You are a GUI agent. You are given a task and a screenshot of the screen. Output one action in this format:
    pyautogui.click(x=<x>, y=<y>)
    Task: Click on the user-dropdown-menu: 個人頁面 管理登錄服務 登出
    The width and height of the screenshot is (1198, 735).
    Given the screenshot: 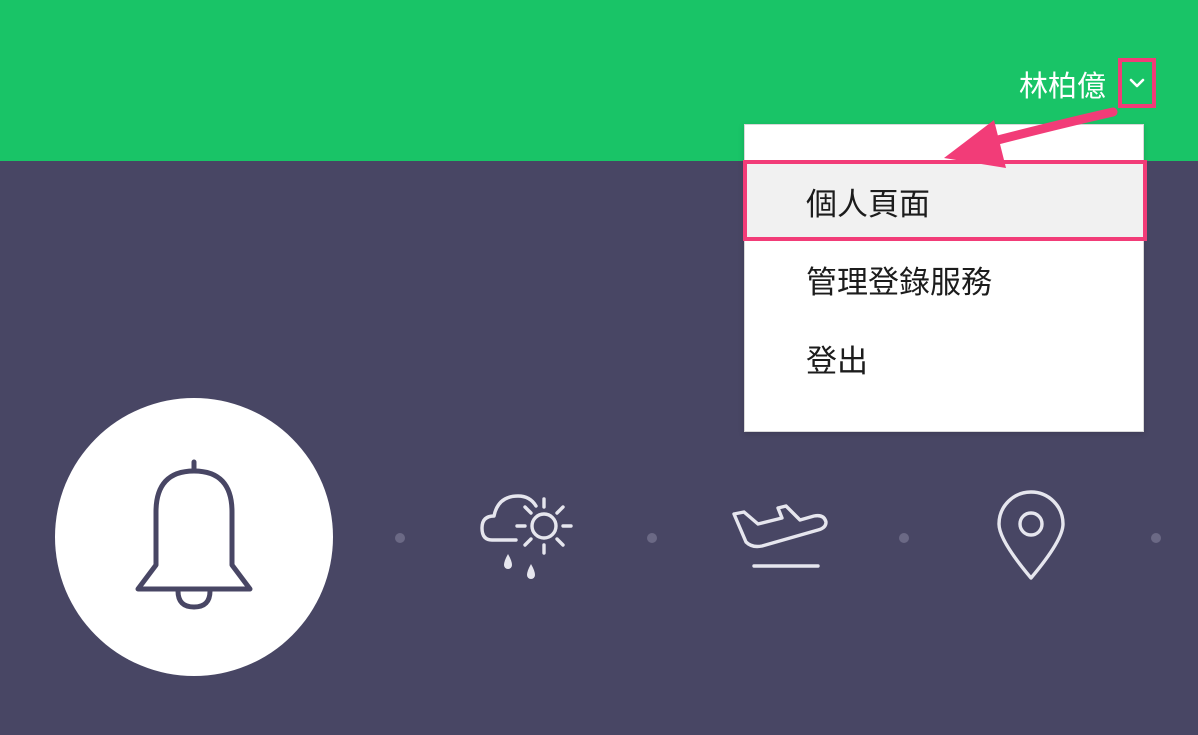 What is the action you would take?
    pyautogui.click(x=944, y=278)
    